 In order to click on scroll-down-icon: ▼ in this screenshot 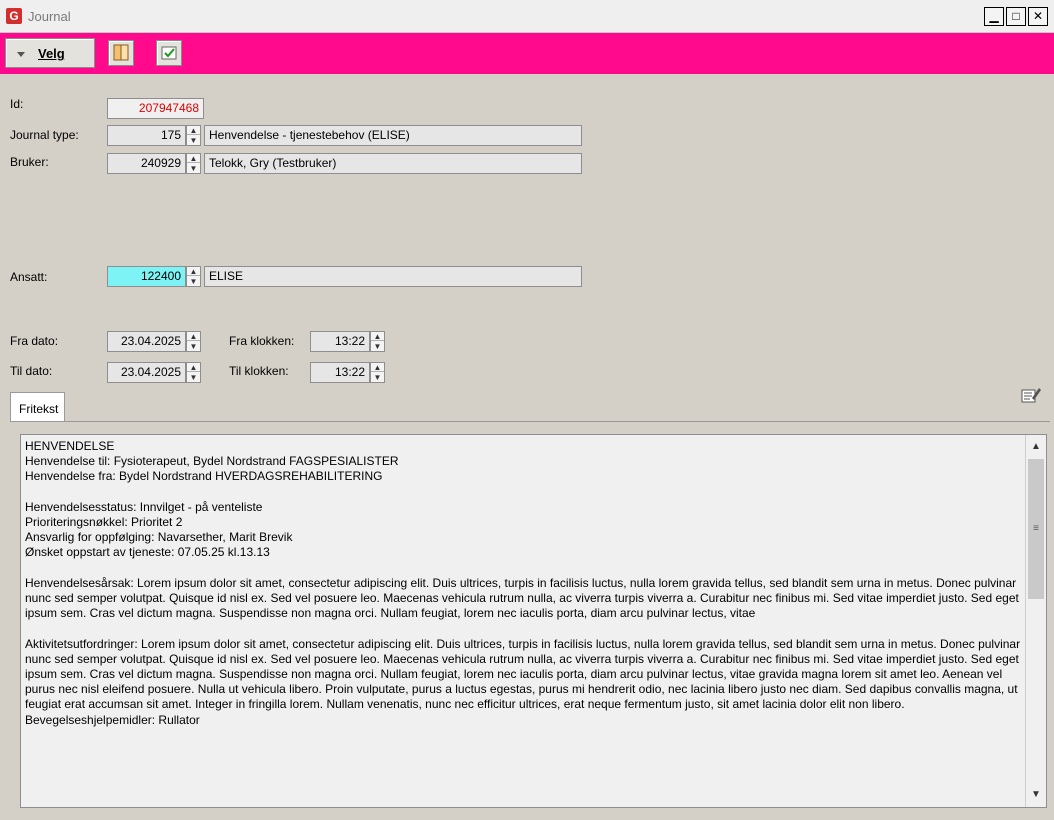, I will do `click(1036, 795)`.